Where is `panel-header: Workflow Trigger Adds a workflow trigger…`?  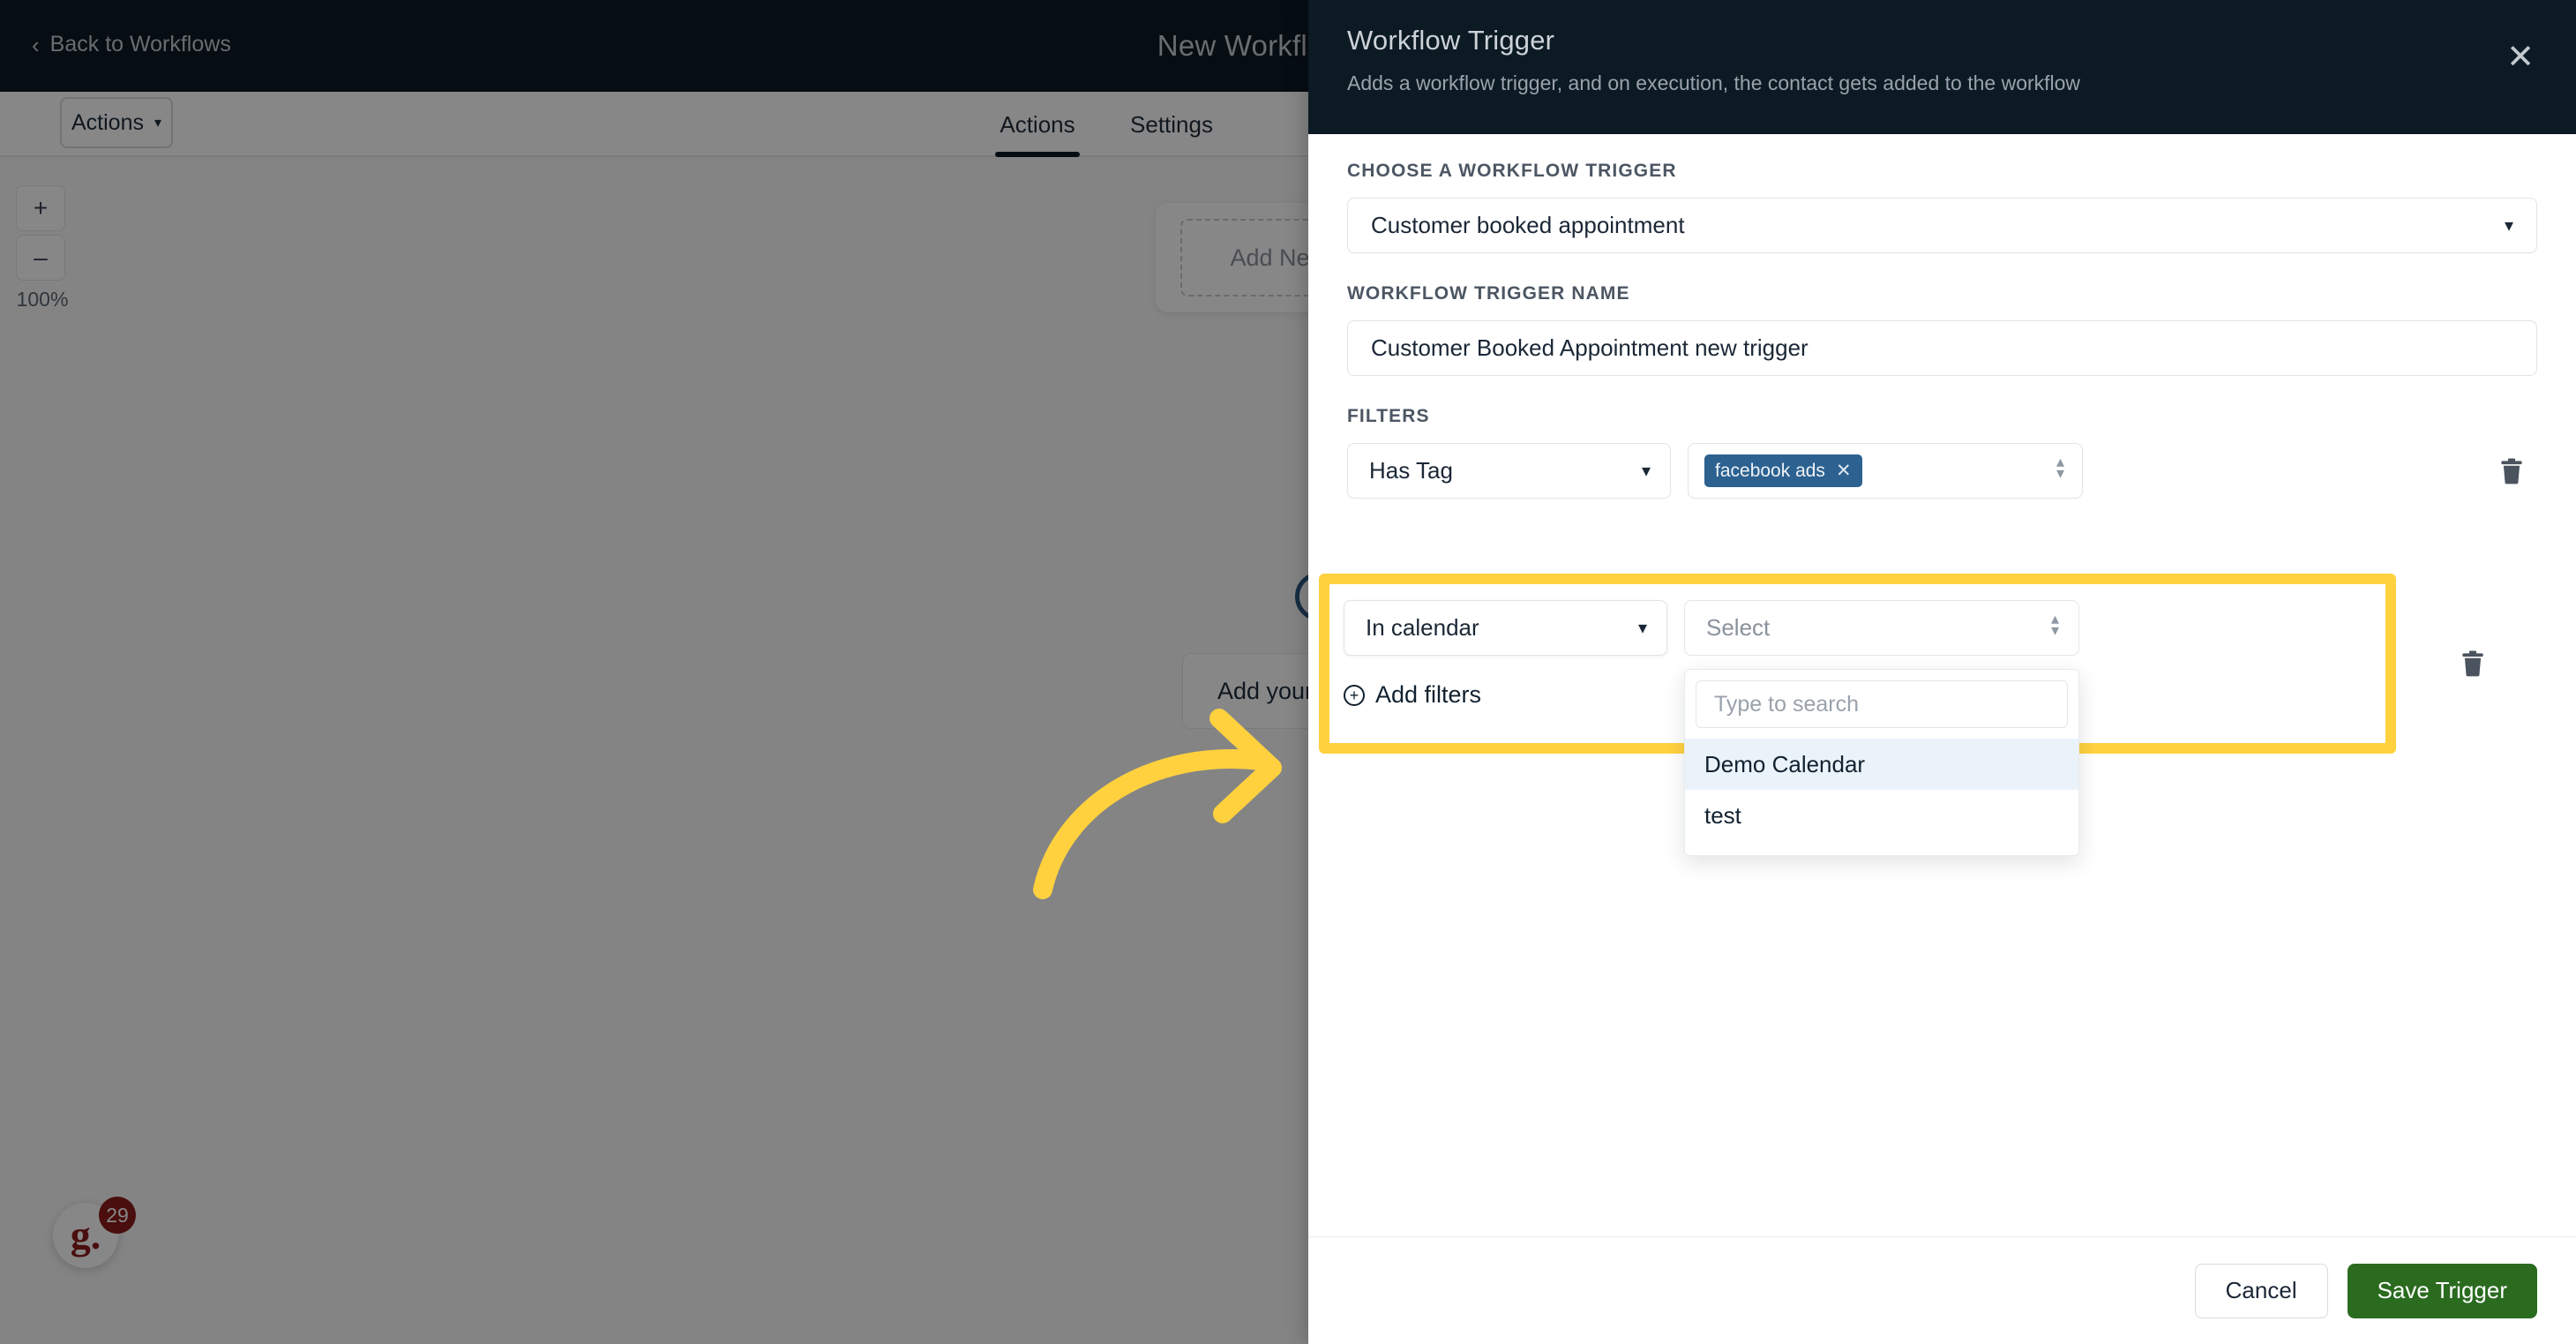 panel-header: Workflow Trigger Adds a workflow trigger… is located at coordinates (1942, 67).